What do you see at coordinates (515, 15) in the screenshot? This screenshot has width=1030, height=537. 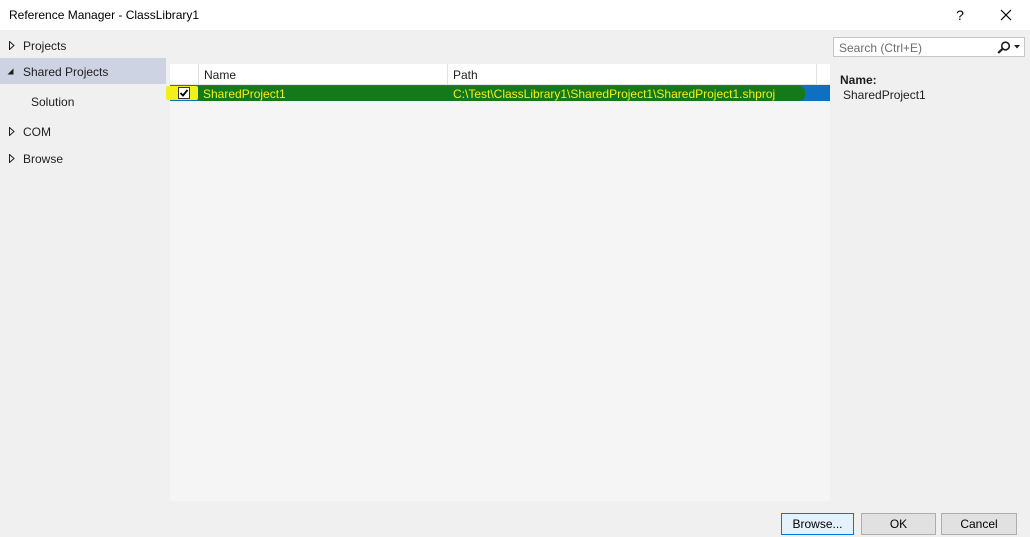 I see `title-bar: Reference Manager - ClassLibrary1 ?` at bounding box center [515, 15].